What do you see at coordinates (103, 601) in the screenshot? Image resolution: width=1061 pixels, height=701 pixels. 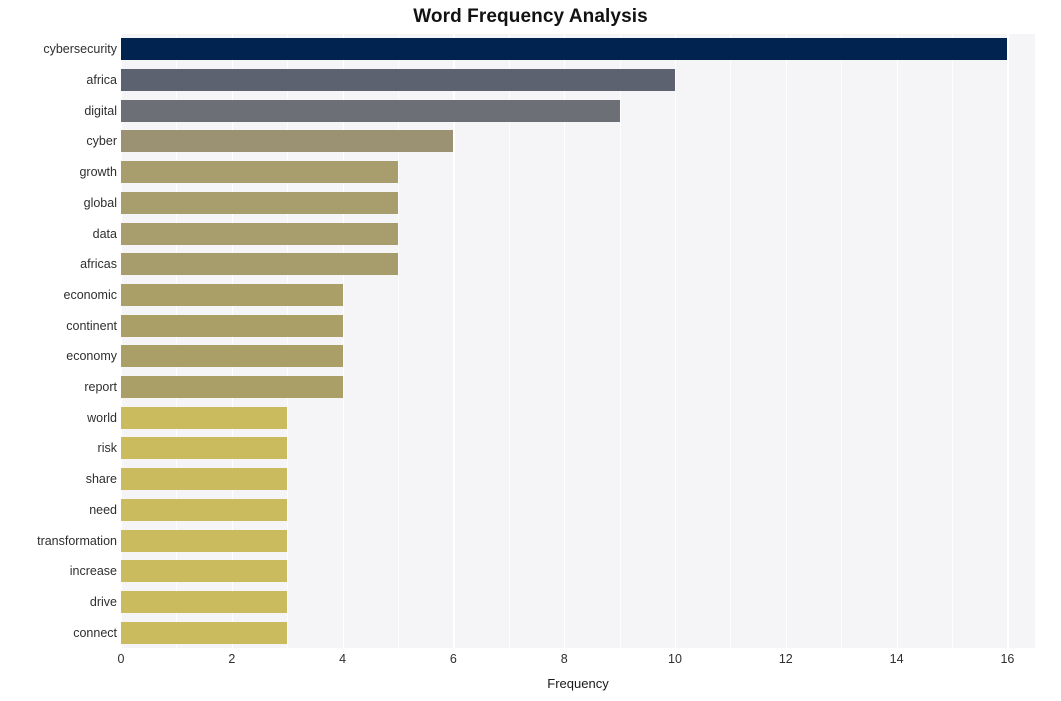 I see `y-axis-label: drive` at bounding box center [103, 601].